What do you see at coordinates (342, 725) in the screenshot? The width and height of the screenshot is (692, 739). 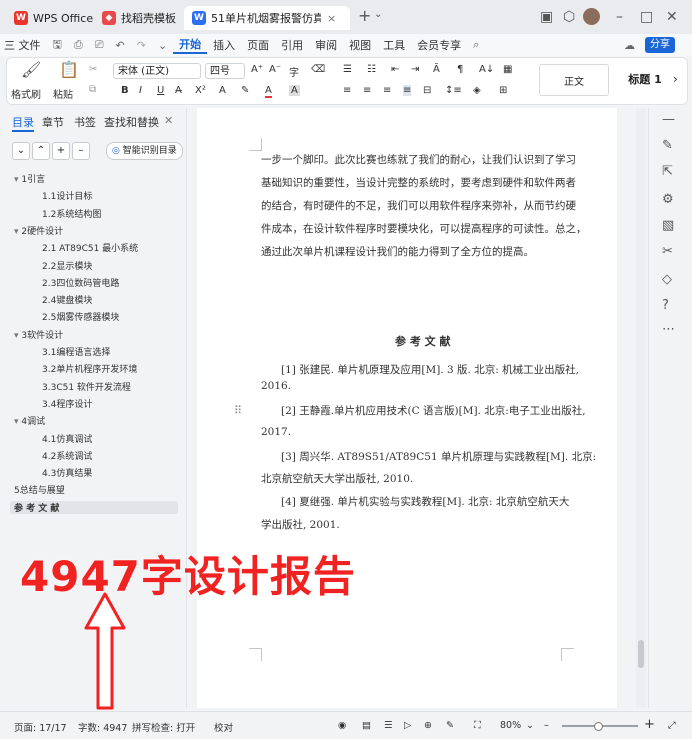 I see `eye-icon: ◉` at bounding box center [342, 725].